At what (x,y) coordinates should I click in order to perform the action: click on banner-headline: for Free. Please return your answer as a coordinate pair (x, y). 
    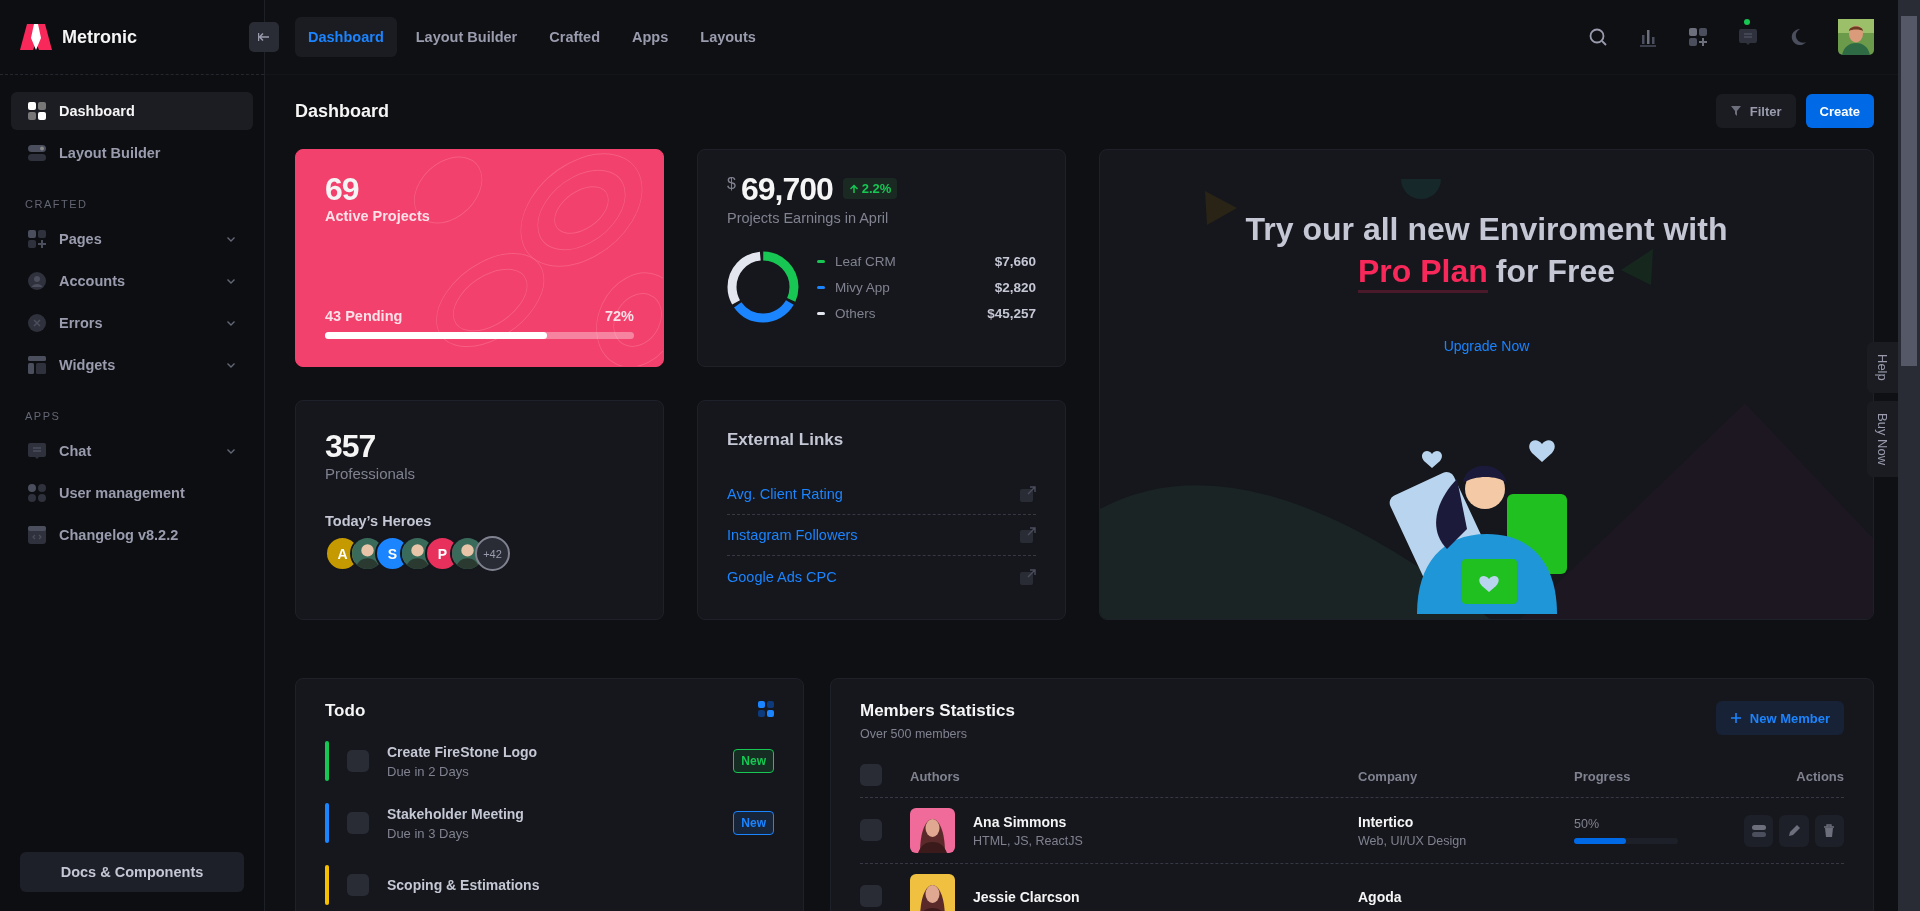
    Looking at the image, I should click on (1555, 272).